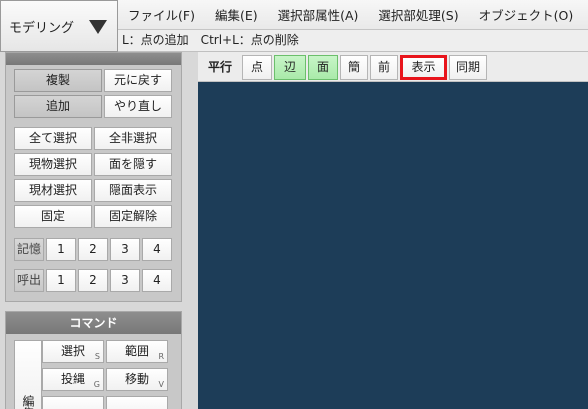  Describe the element at coordinates (58, 80) in the screenshot. I see `duplicate-button: 複製` at that location.